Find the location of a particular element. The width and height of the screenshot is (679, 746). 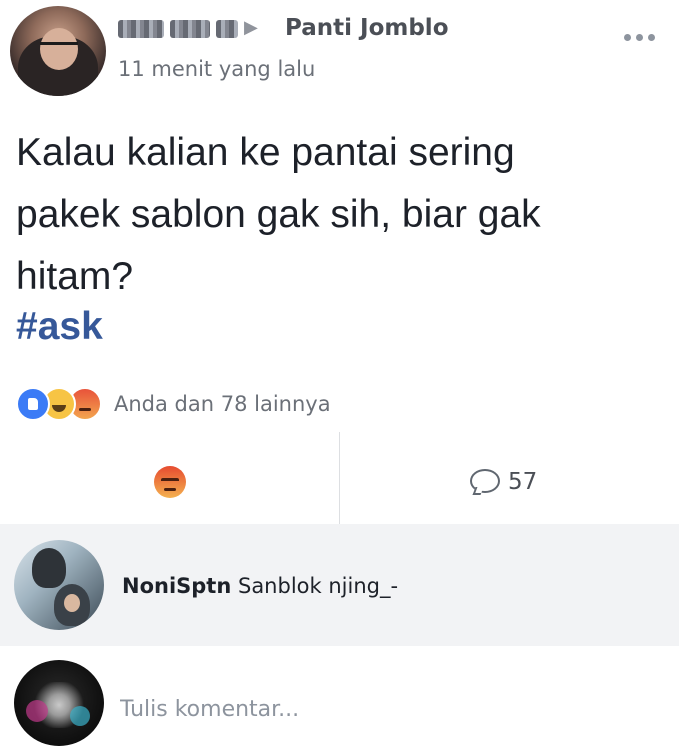

comment-count: 57 is located at coordinates (523, 482).